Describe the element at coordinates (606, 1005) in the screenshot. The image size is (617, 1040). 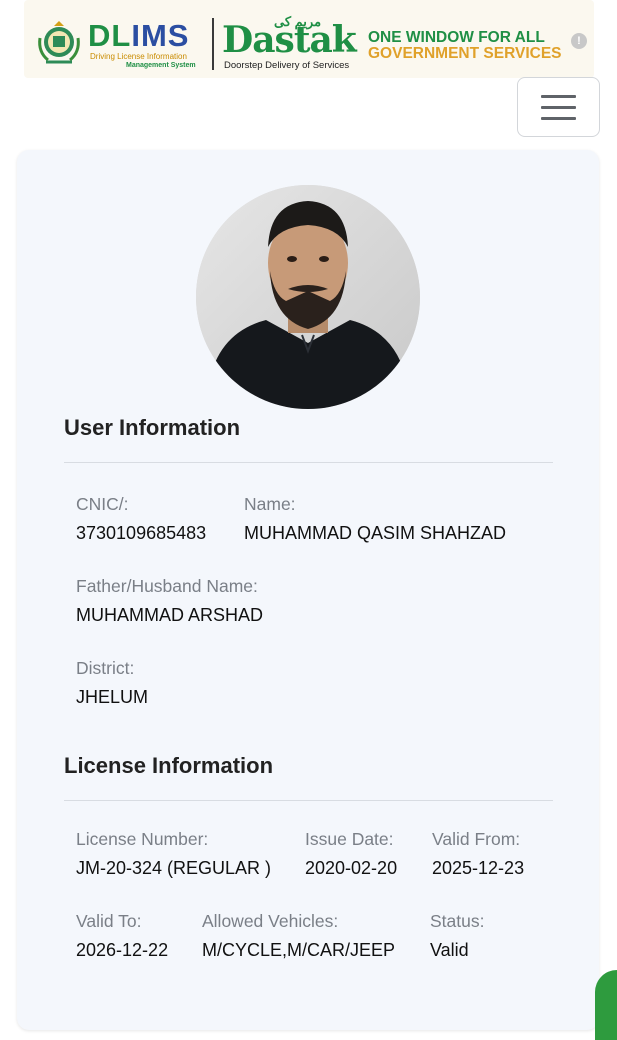
I see `floating-action-edge` at that location.